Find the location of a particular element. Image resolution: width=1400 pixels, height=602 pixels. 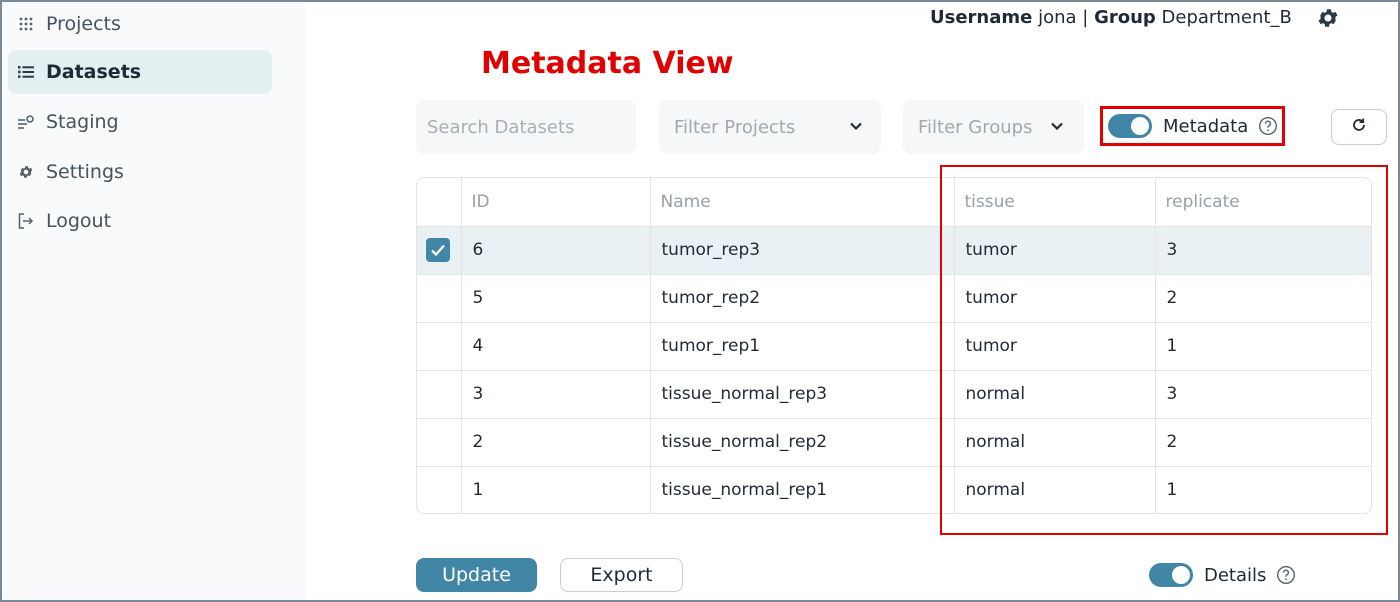

refresh-button is located at coordinates (1359, 127).